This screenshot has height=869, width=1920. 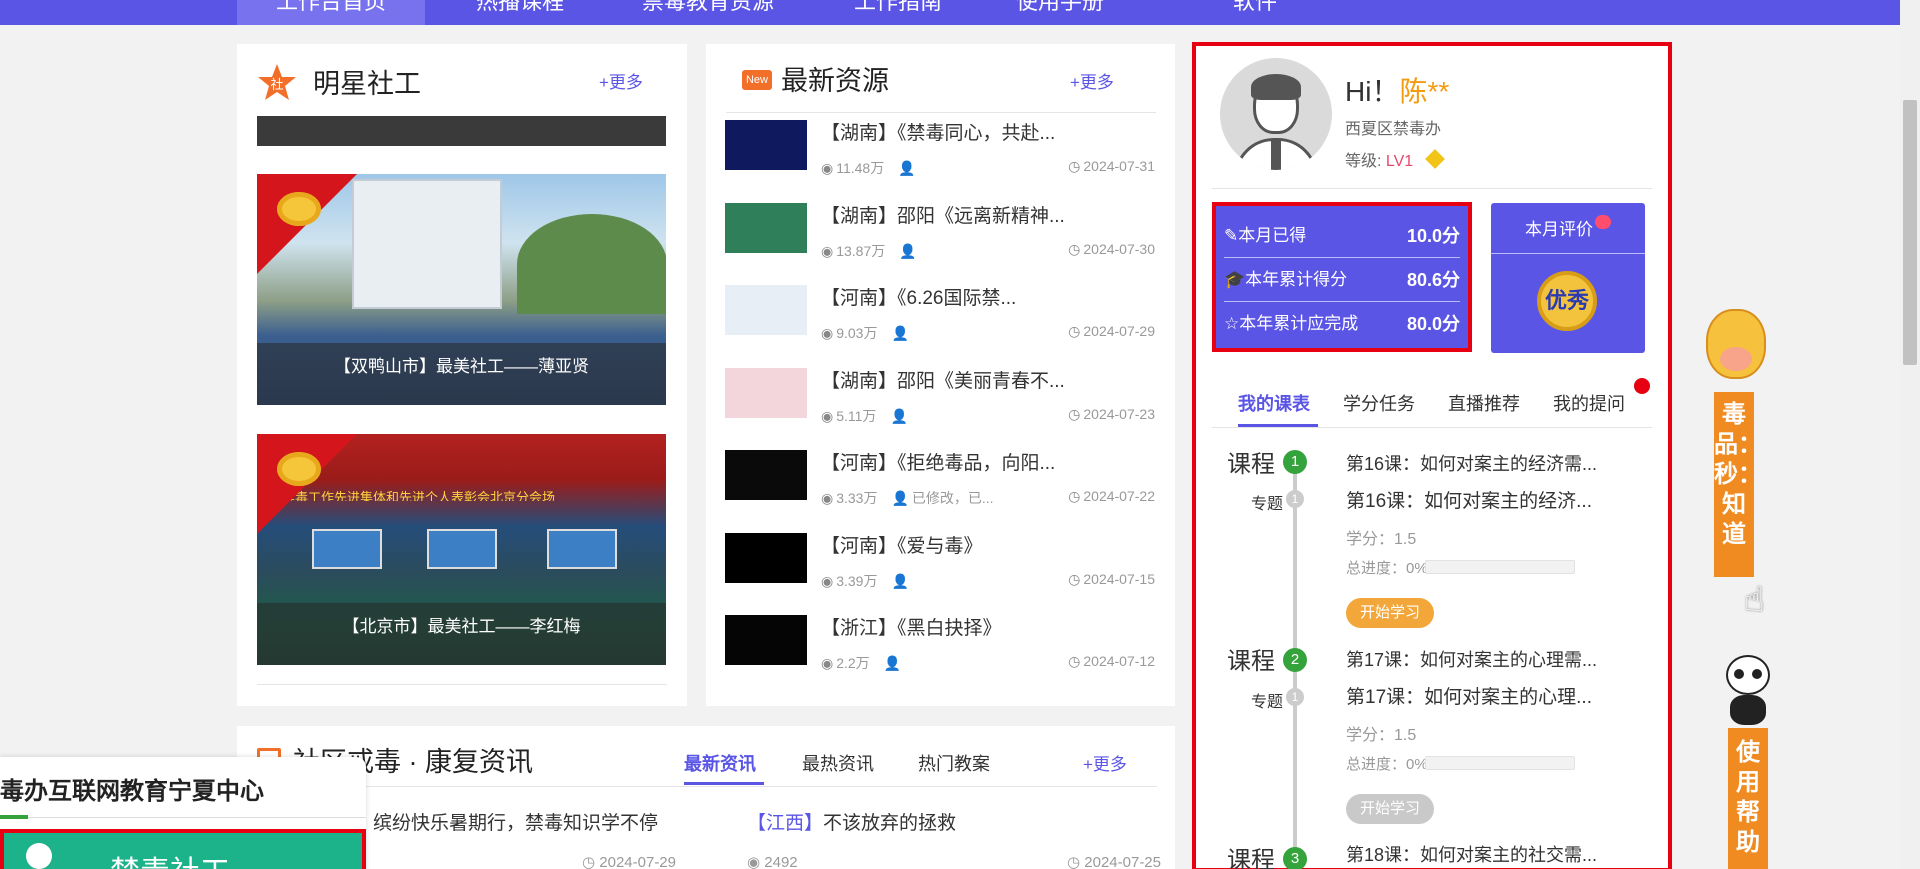 What do you see at coordinates (955, 243) in the screenshot?
I see `resource-item: 【湖南】邵阳《远离新精神... ◉ 13.87万 👤 ◷ 2024-07-30` at bounding box center [955, 243].